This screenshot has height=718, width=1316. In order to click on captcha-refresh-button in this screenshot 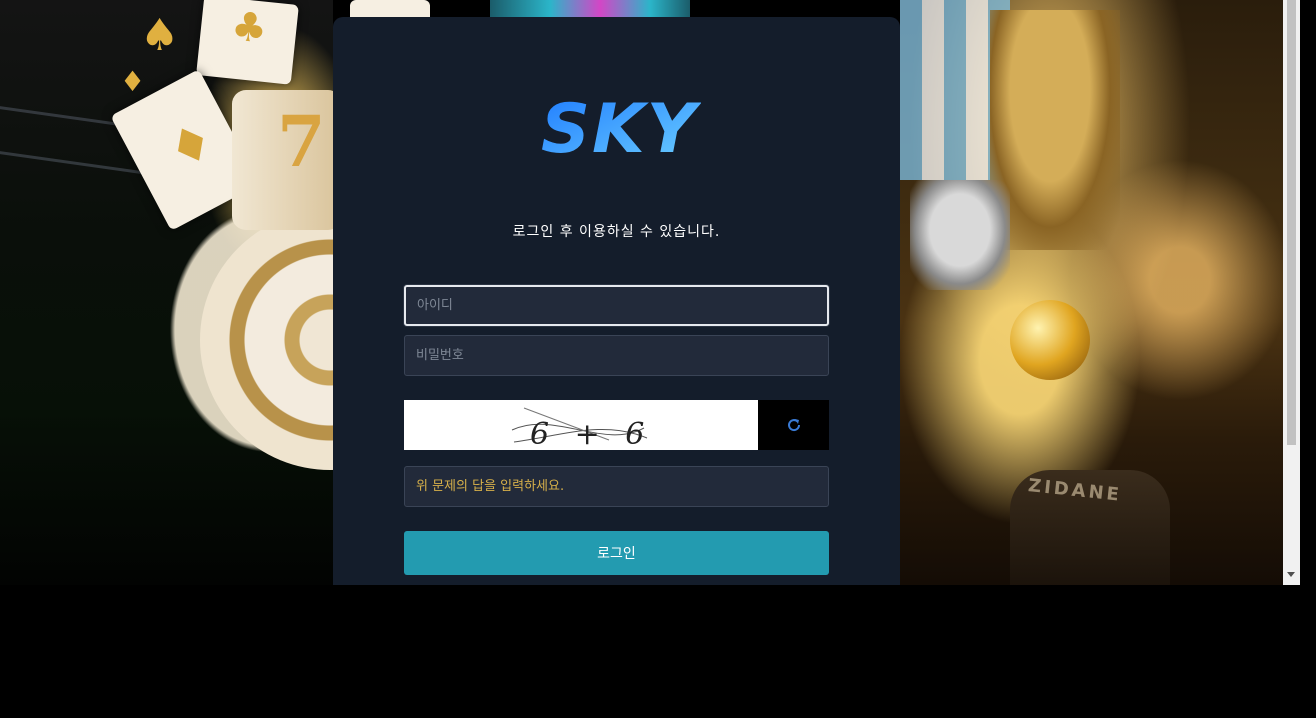, I will do `click(793, 425)`.